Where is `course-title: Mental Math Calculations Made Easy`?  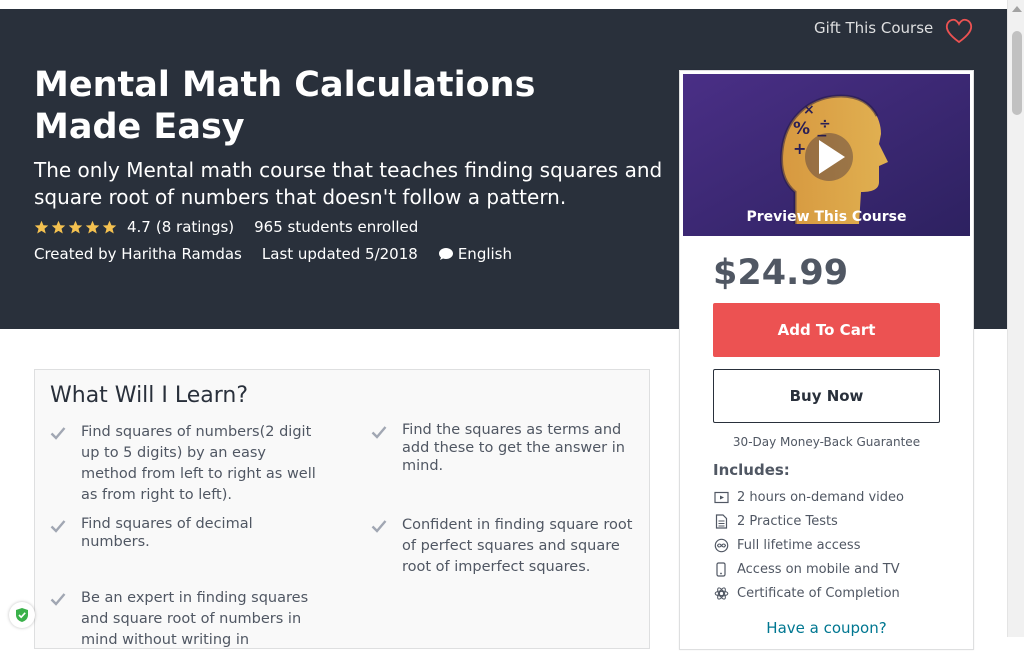 course-title: Mental Math Calculations Made Easy is located at coordinates (285, 106).